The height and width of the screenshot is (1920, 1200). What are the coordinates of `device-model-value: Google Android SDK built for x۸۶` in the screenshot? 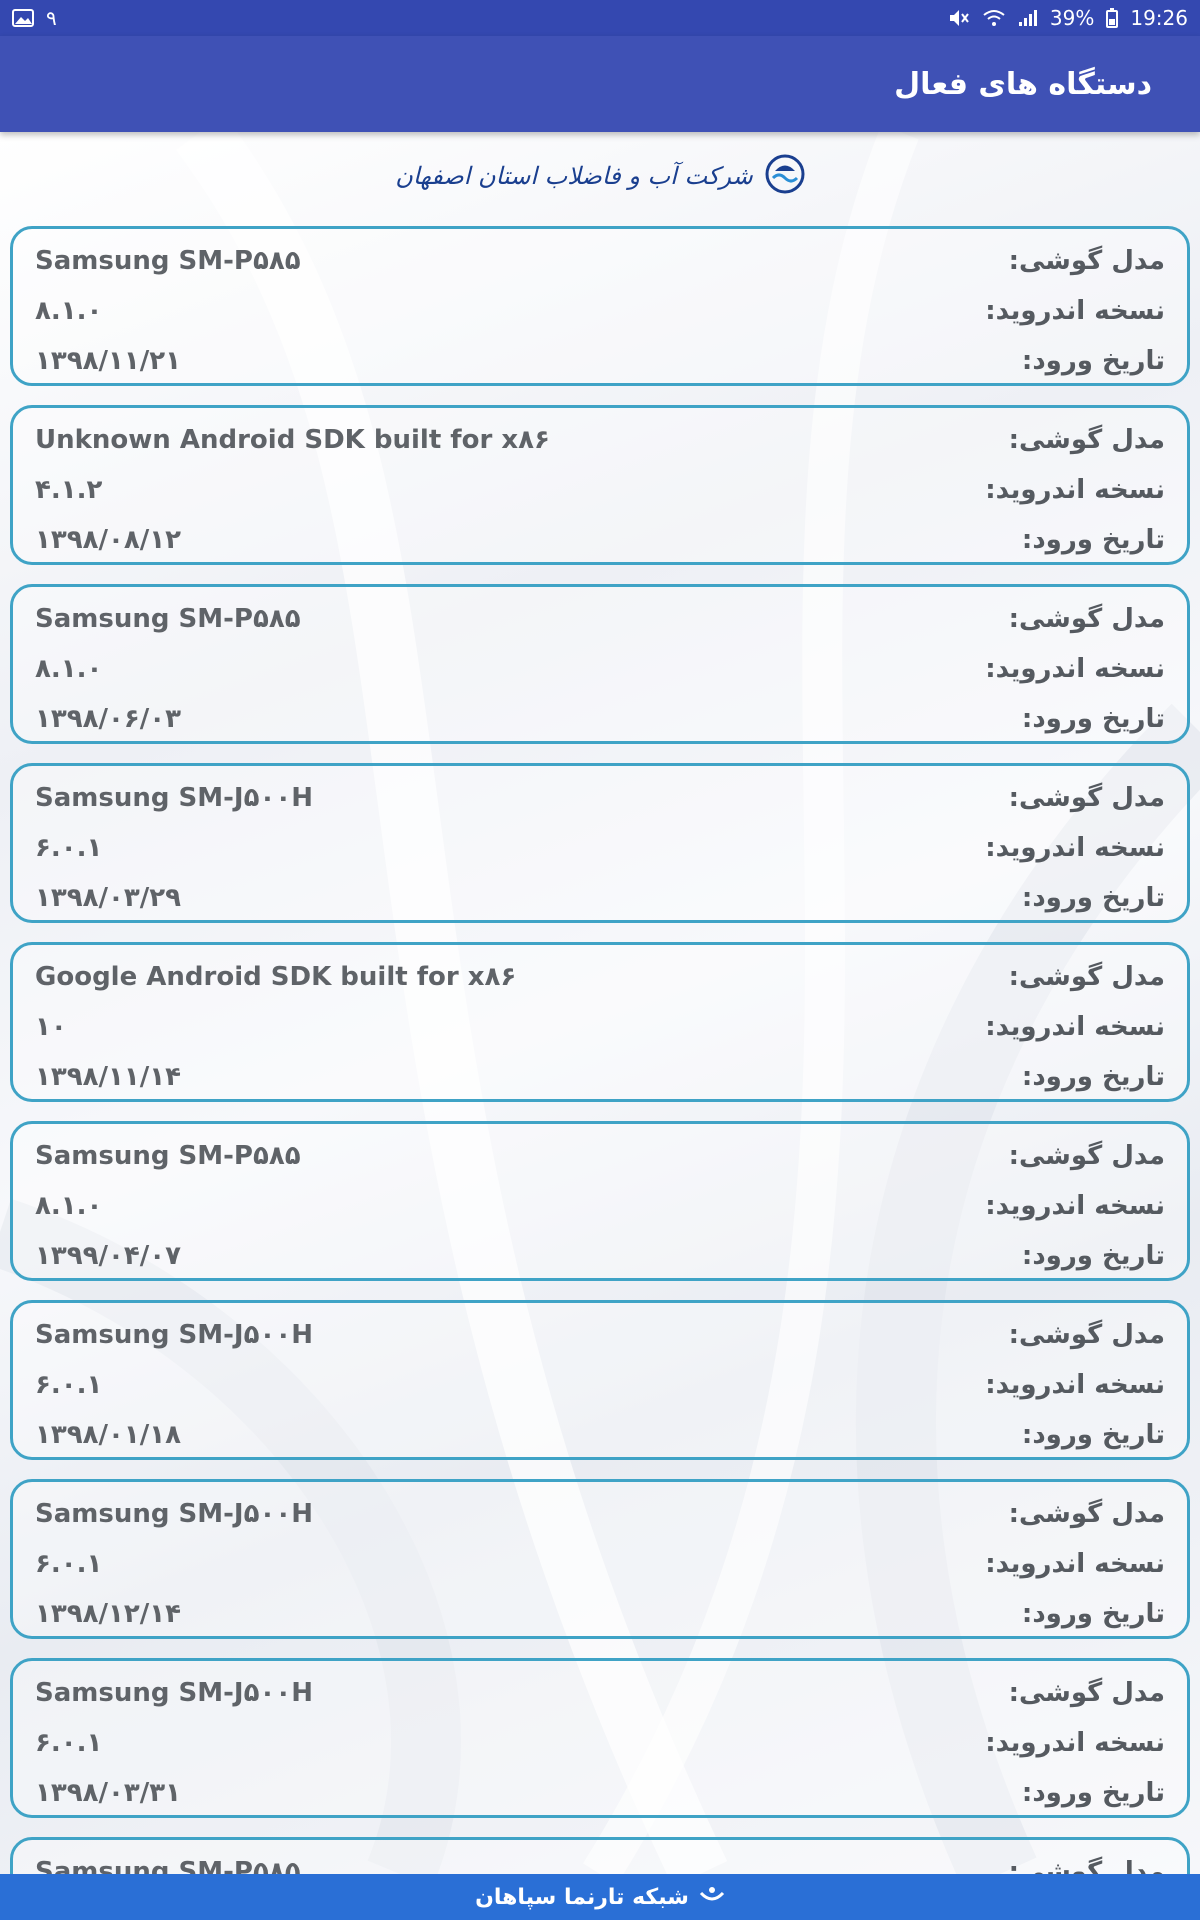 It's located at (276, 977).